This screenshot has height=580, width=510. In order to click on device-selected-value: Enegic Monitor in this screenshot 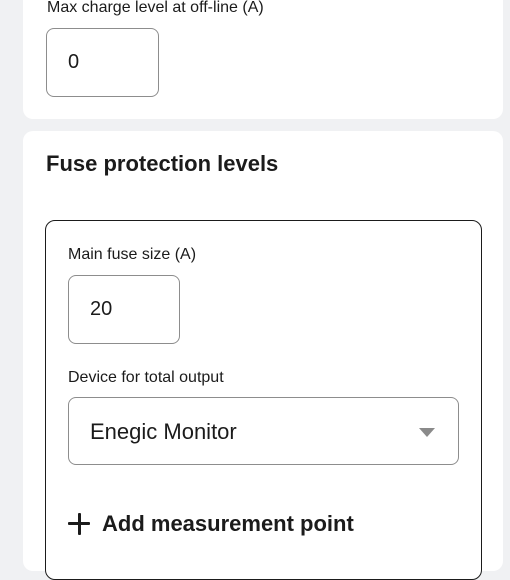, I will do `click(163, 431)`.